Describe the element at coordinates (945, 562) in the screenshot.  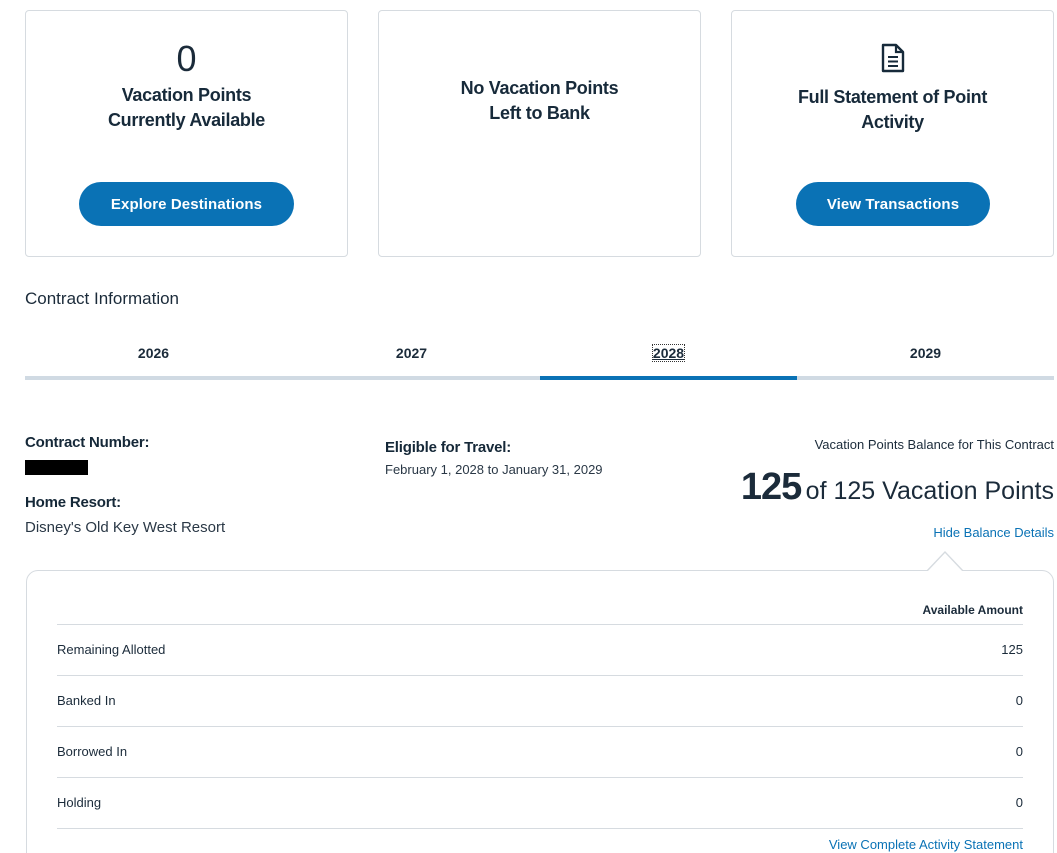
I see `panel-caret-fill` at that location.